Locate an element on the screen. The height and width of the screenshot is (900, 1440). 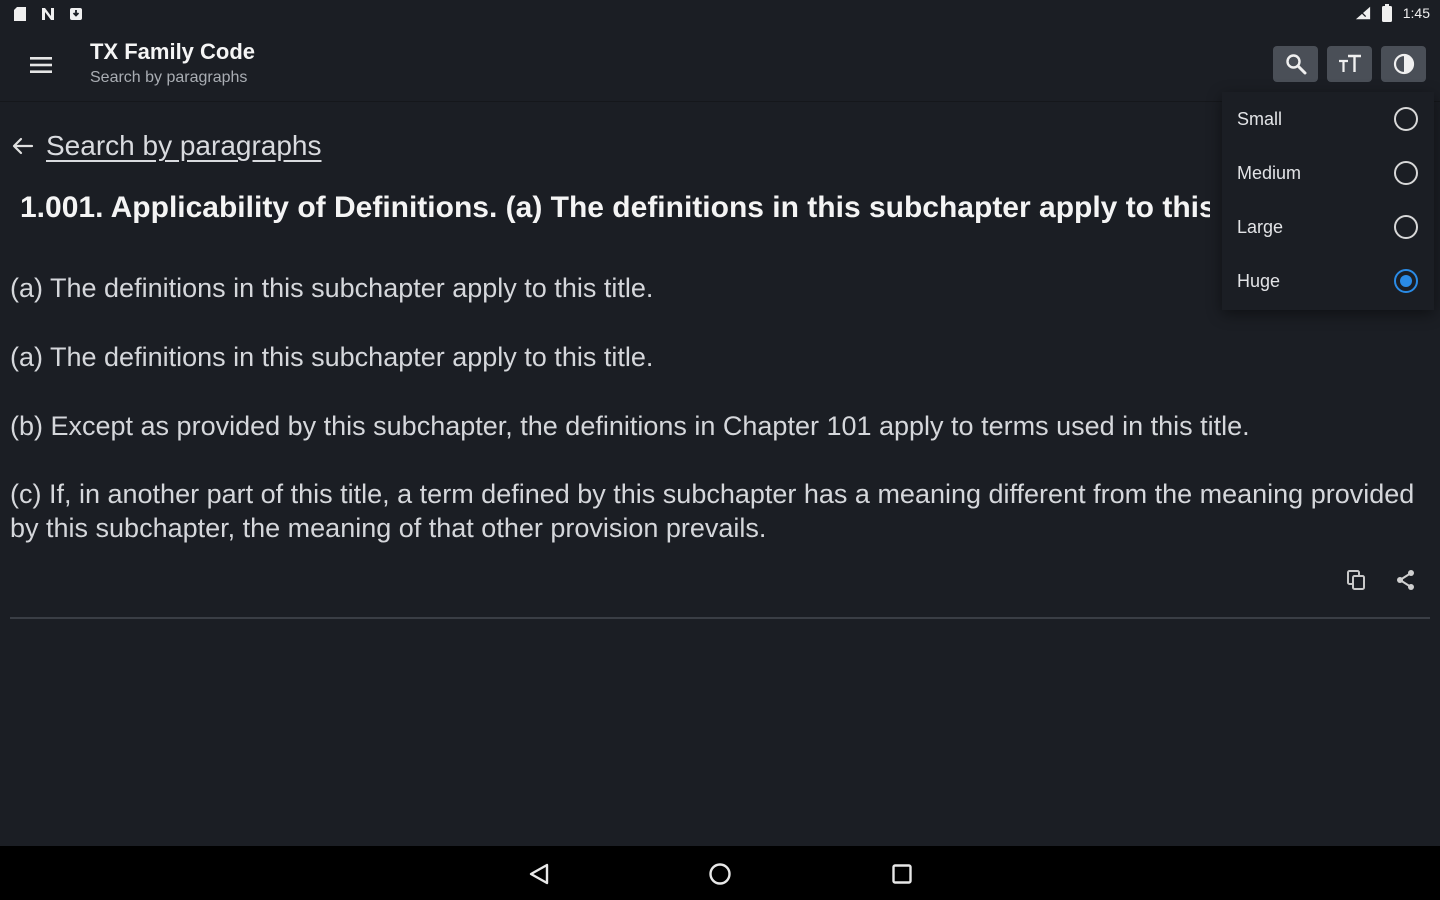
sd-card-icon is located at coordinates (20, 14).